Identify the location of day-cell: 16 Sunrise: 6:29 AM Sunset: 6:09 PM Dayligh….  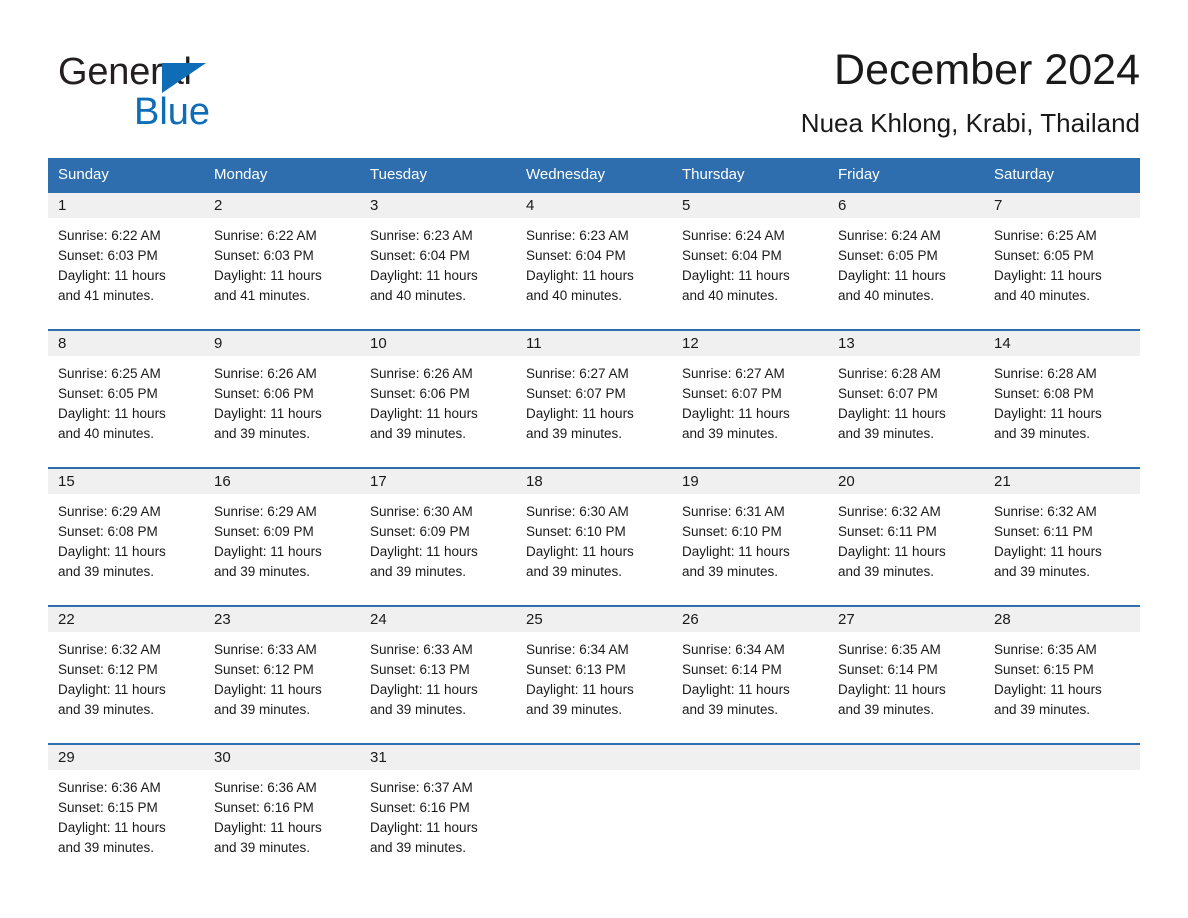
(282, 530).